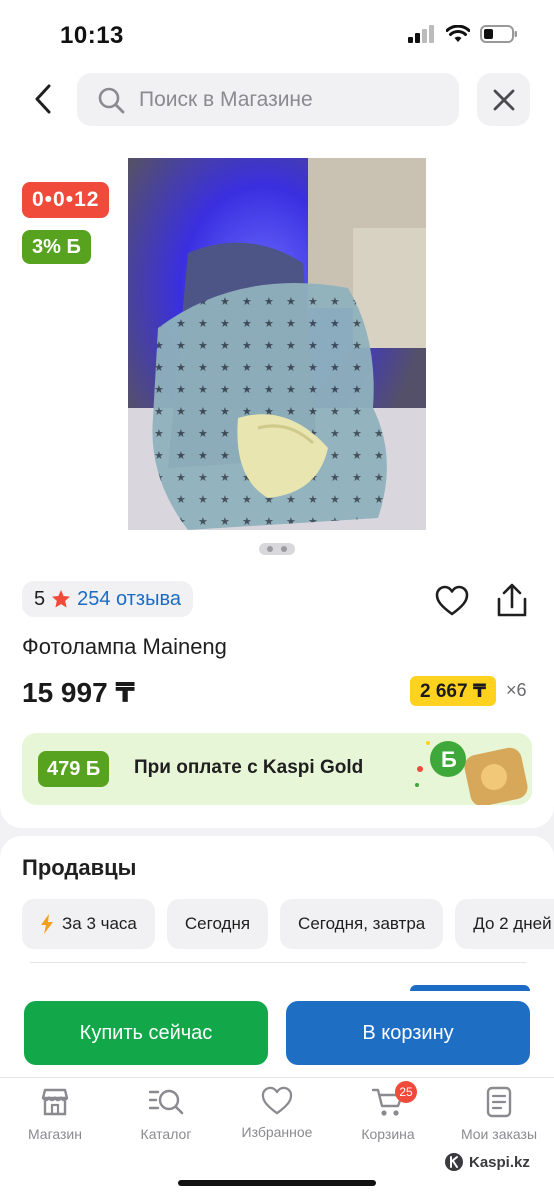  I want to click on cart-count-badge: 25, so click(406, 1092).